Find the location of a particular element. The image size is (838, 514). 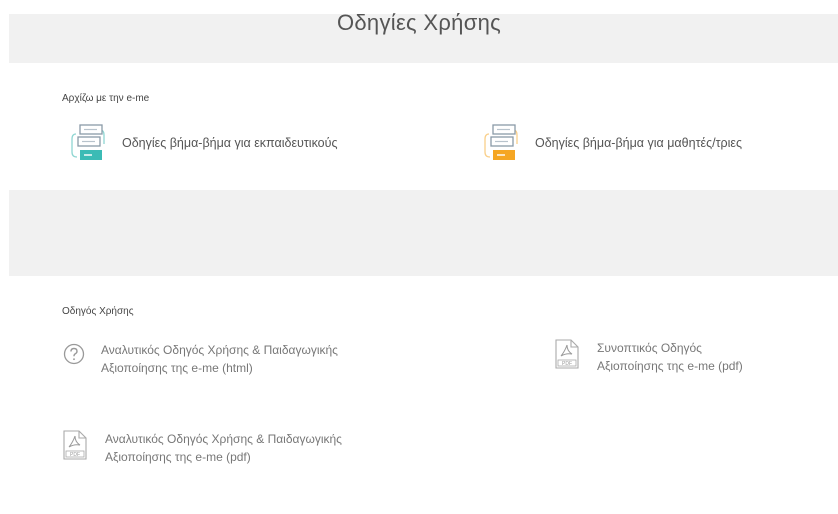

students-guide-link: Οδηγίες βήμα-βήμα για μαθητές/τριες is located at coordinates (612, 143).